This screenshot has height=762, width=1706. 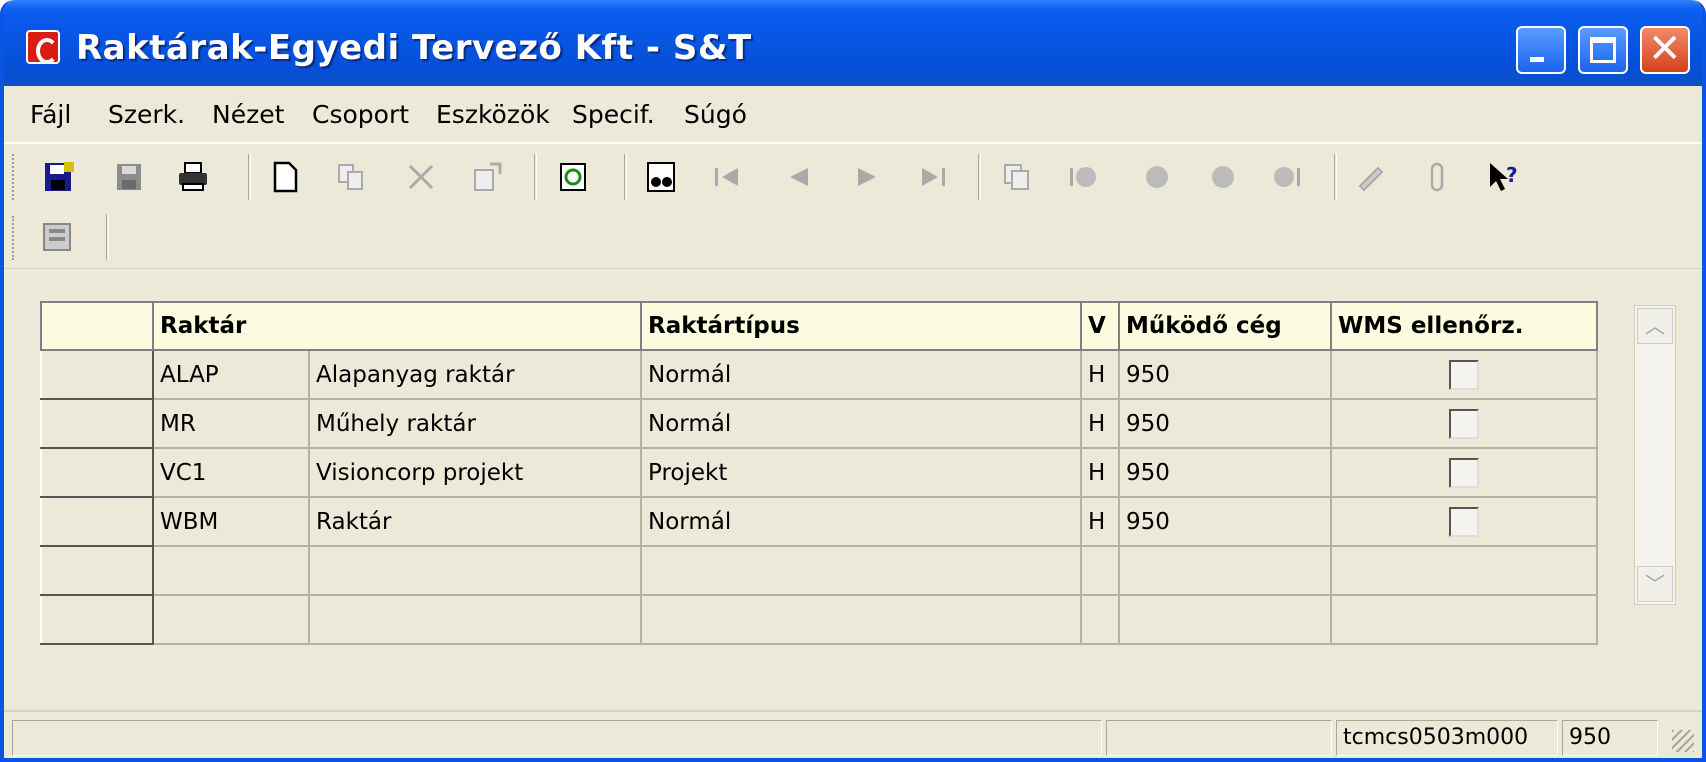 I want to click on column-header-warehouse-type: Raktártípus, so click(x=861, y=326).